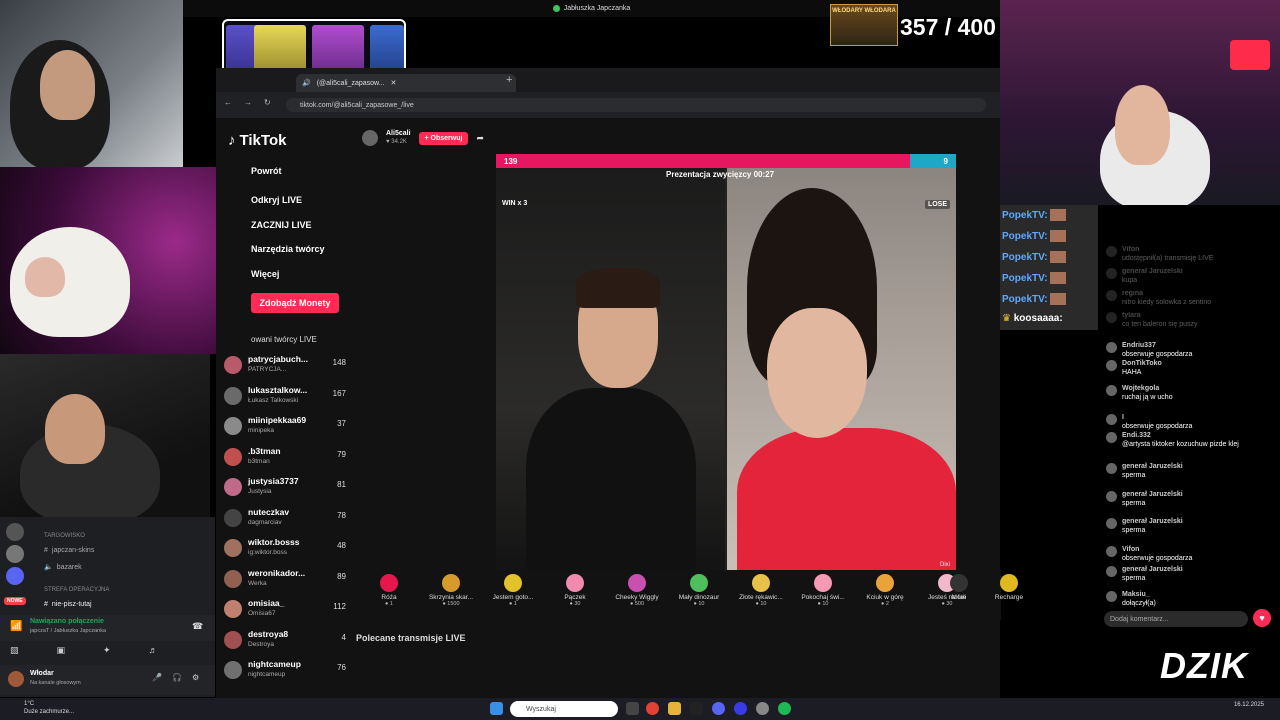 The width and height of the screenshot is (1280, 720). What do you see at coordinates (289, 551) in the screenshot?
I see `followed-creator-item: wiktor.bosss ig:wiktor.boss 48` at bounding box center [289, 551].